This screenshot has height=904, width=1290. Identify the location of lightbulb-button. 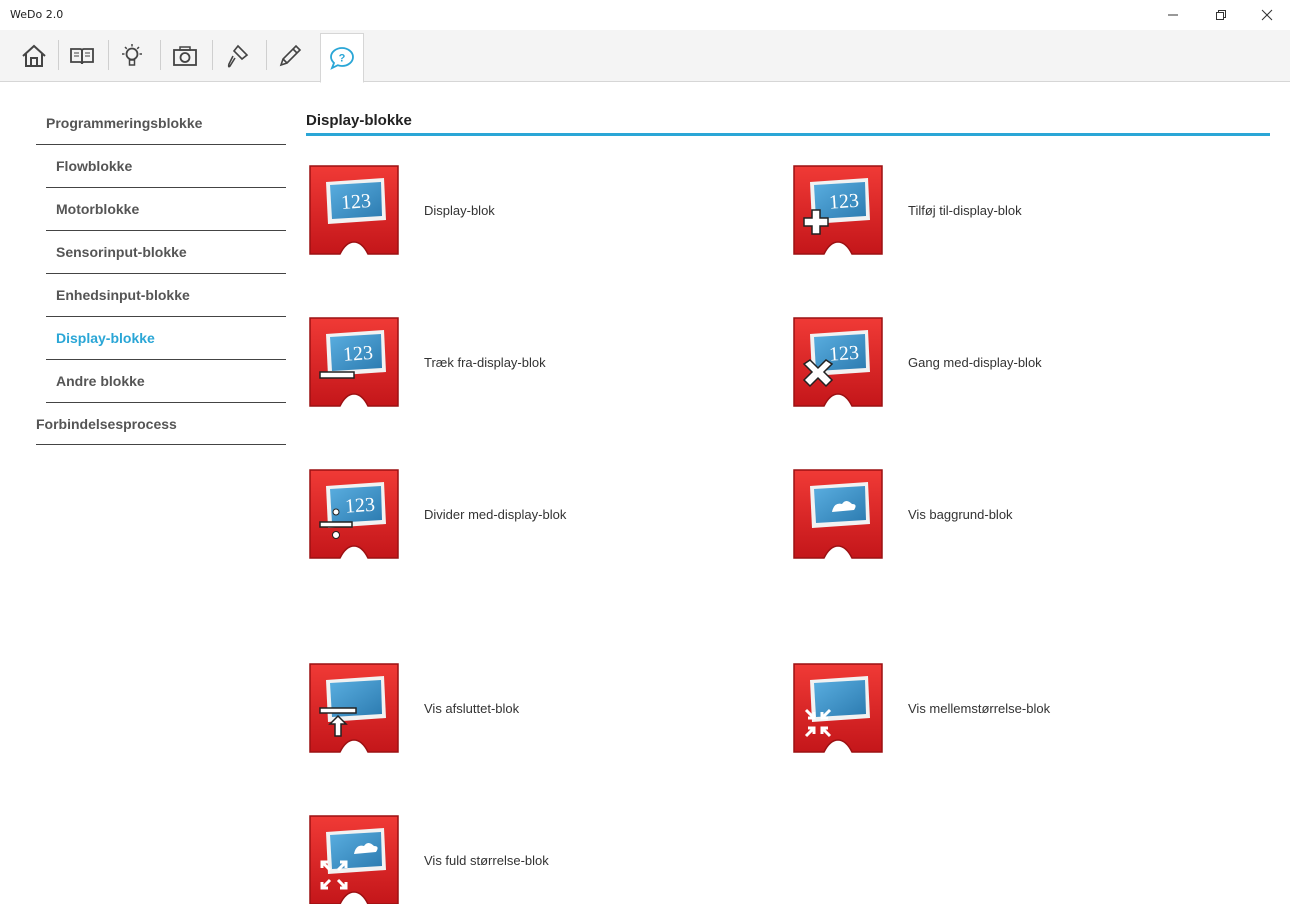
(132, 56).